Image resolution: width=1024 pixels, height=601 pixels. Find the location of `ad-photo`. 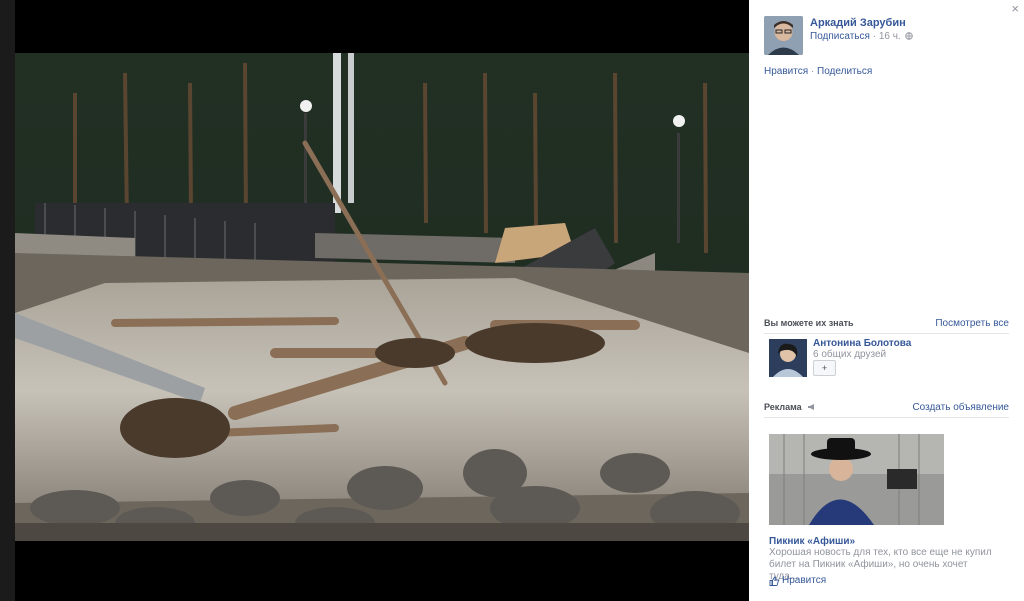

ad-photo is located at coordinates (856, 479).